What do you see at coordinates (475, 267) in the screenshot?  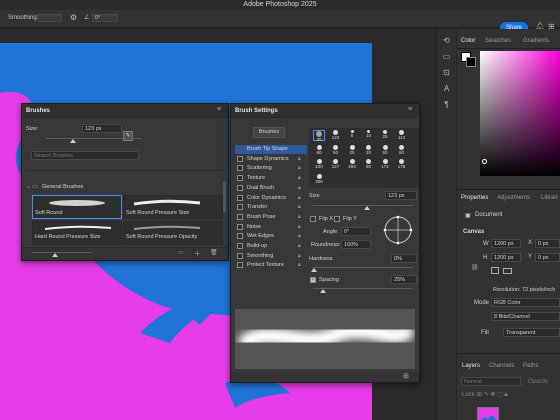 I see `link-icon: ⛓` at bounding box center [475, 267].